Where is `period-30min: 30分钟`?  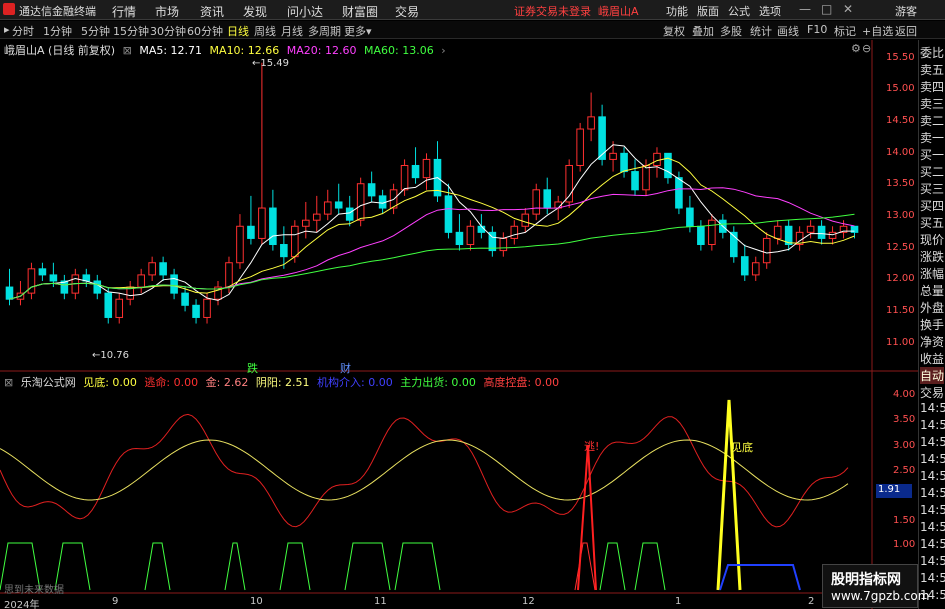 period-30min: 30分钟 is located at coordinates (168, 31).